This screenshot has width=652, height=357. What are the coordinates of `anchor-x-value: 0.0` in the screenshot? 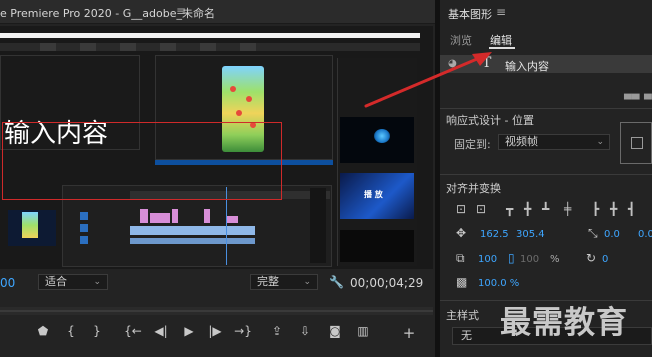 It's located at (612, 234).